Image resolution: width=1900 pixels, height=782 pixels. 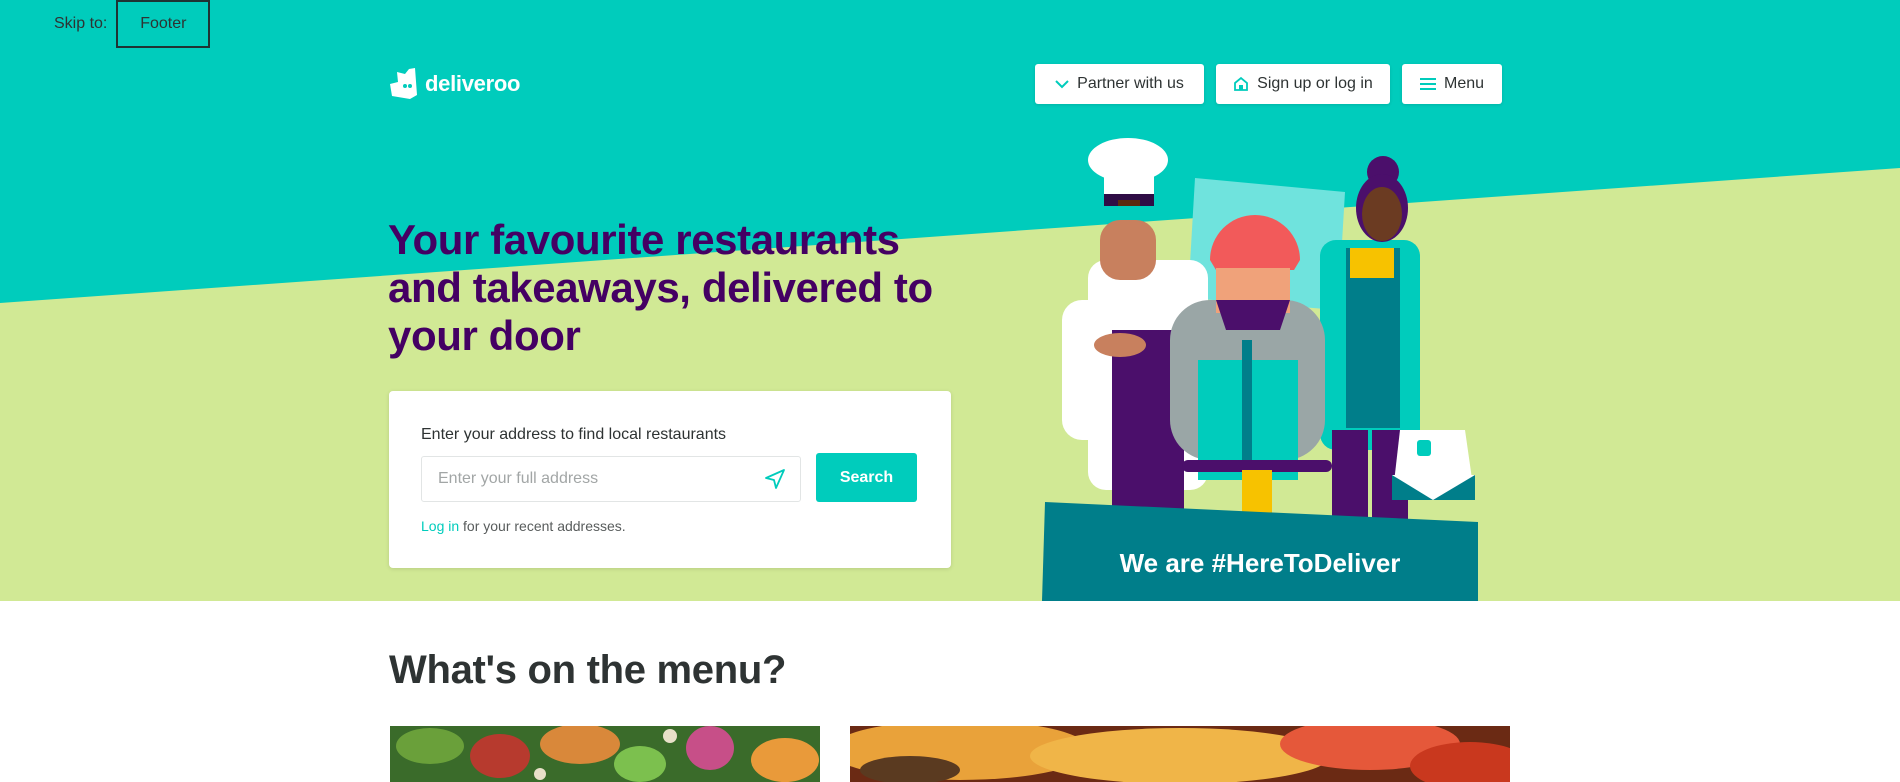 I want to click on burger-food-image, so click(x=1180, y=754).